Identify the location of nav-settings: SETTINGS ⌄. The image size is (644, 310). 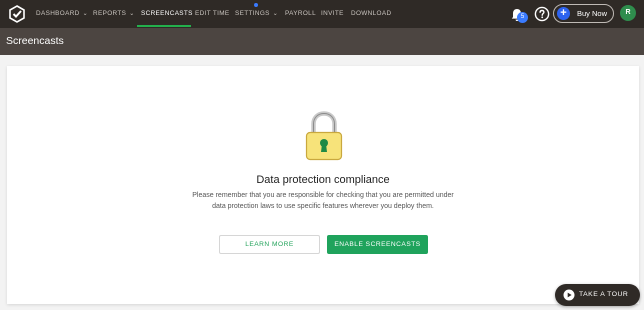
(256, 14).